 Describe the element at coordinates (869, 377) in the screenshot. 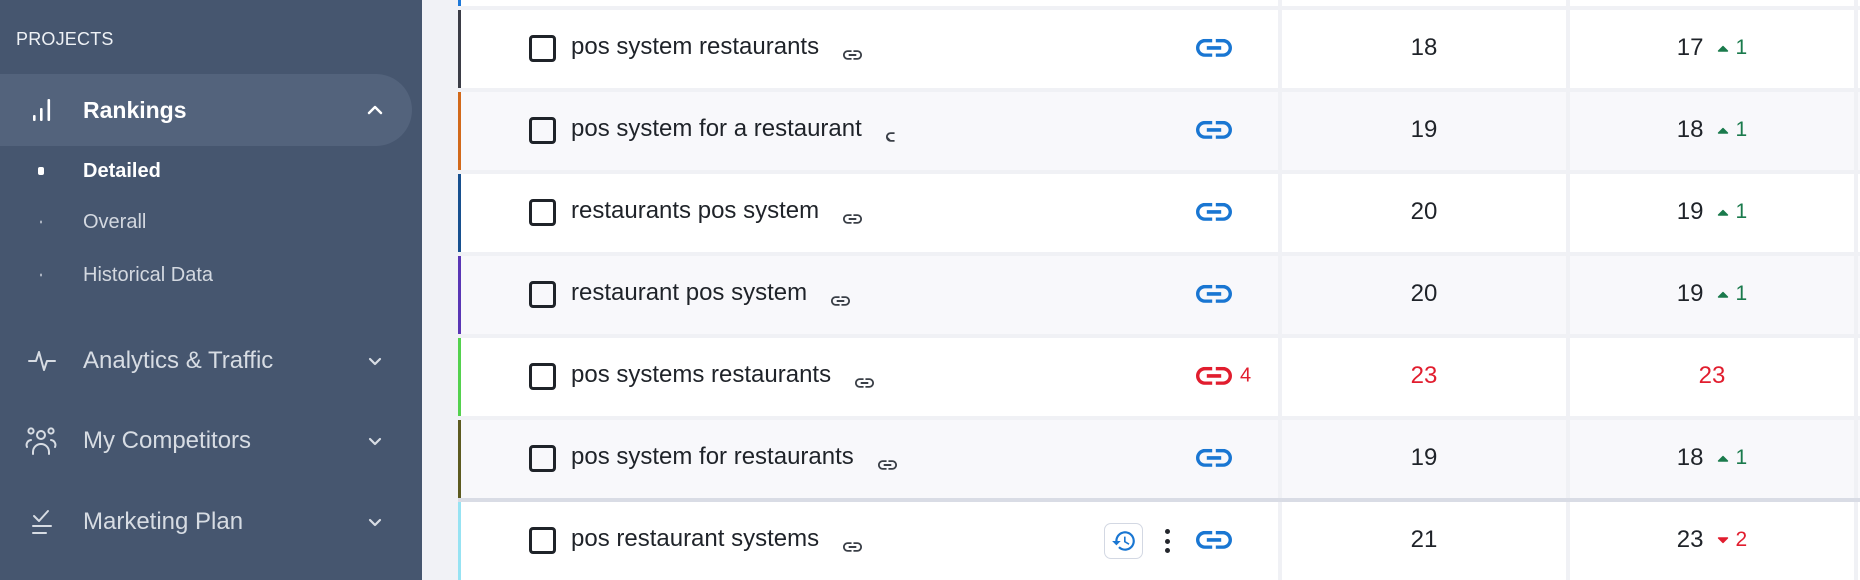

I see `keyword-cell: pos systems restaurants 4` at that location.